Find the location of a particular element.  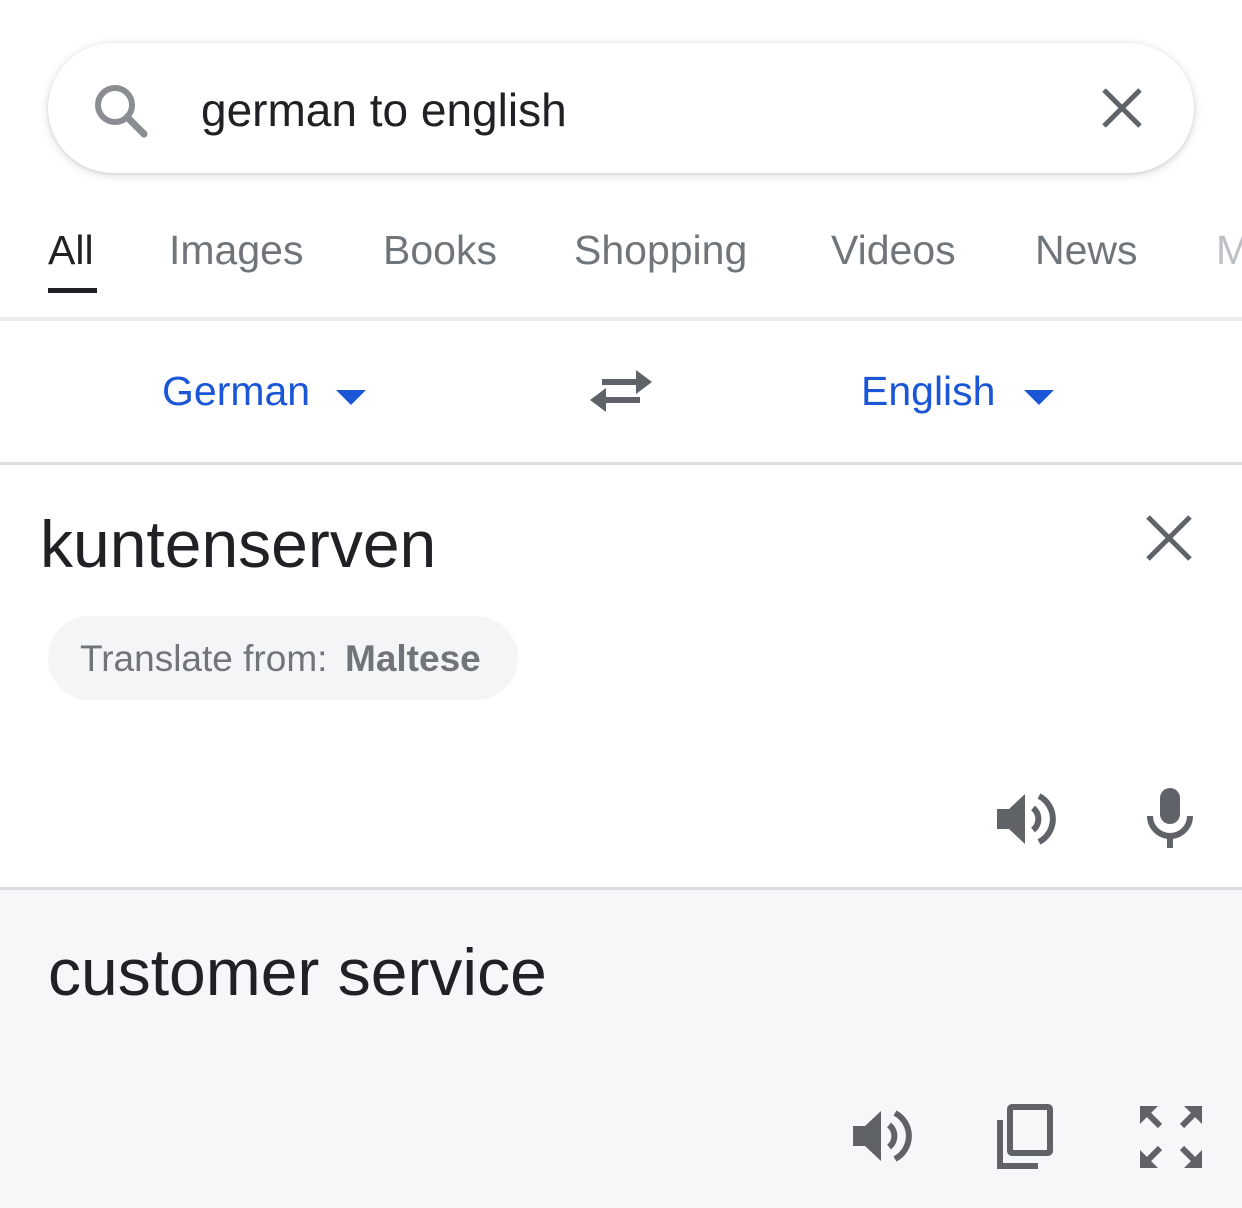

tab-shopping: Shopping is located at coordinates (660, 250).